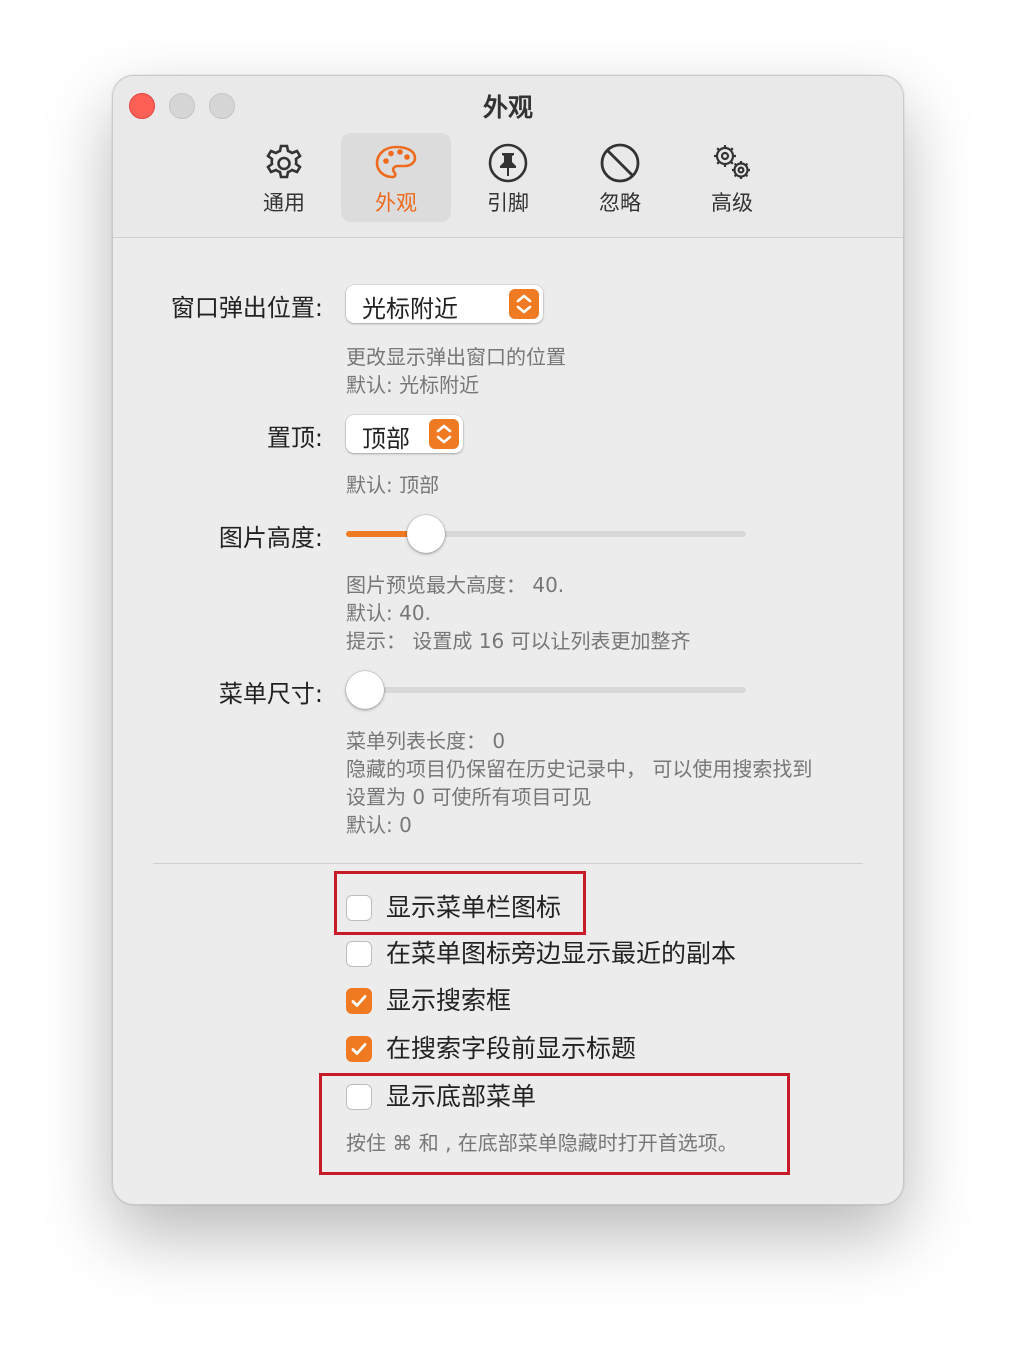 The width and height of the screenshot is (1014, 1352). What do you see at coordinates (396, 203) in the screenshot?
I see `tab-label: 外观` at bounding box center [396, 203].